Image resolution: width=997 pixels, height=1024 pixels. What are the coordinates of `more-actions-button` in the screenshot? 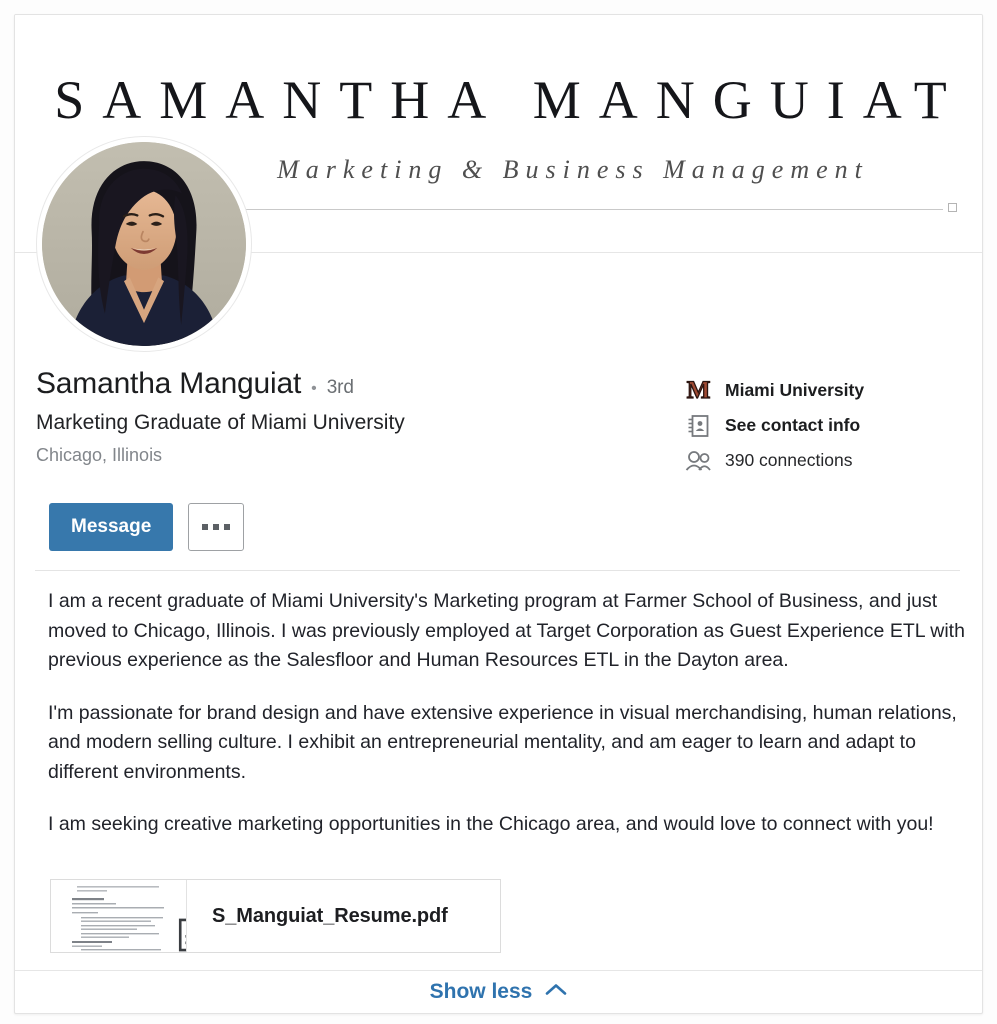 It's located at (216, 527).